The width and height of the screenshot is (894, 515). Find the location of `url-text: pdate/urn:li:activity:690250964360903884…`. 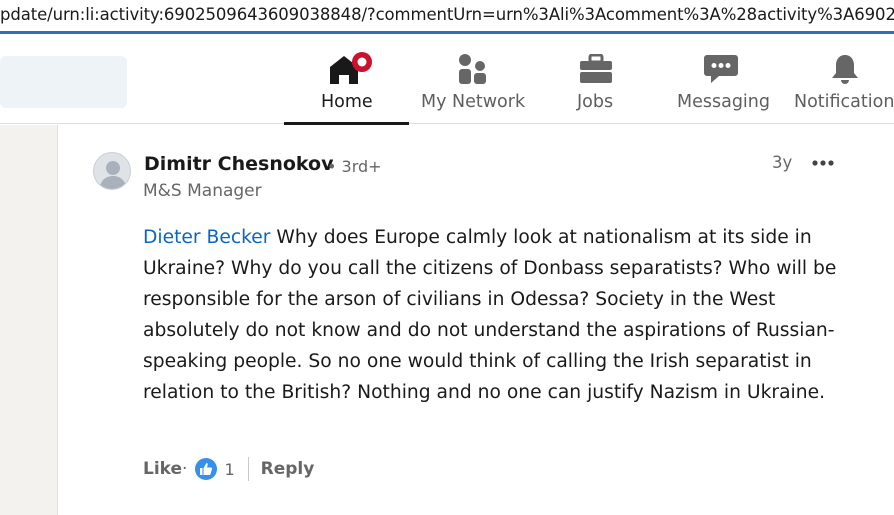

url-text: pdate/urn:li:activity:690250964360903884… is located at coordinates (447, 14).